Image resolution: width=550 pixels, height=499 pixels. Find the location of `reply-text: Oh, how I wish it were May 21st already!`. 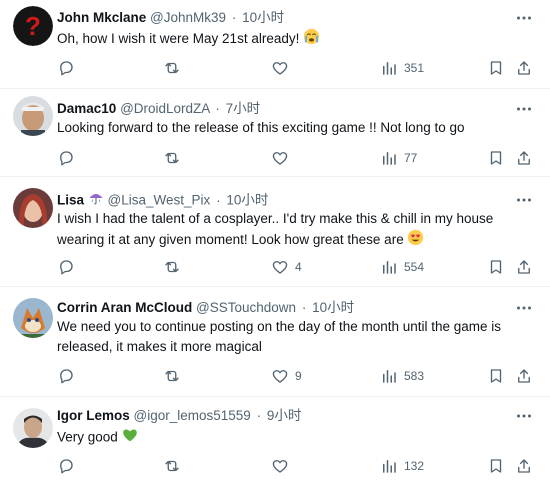

reply-text: Oh, how I wish it were May 21st already! is located at coordinates (178, 39).